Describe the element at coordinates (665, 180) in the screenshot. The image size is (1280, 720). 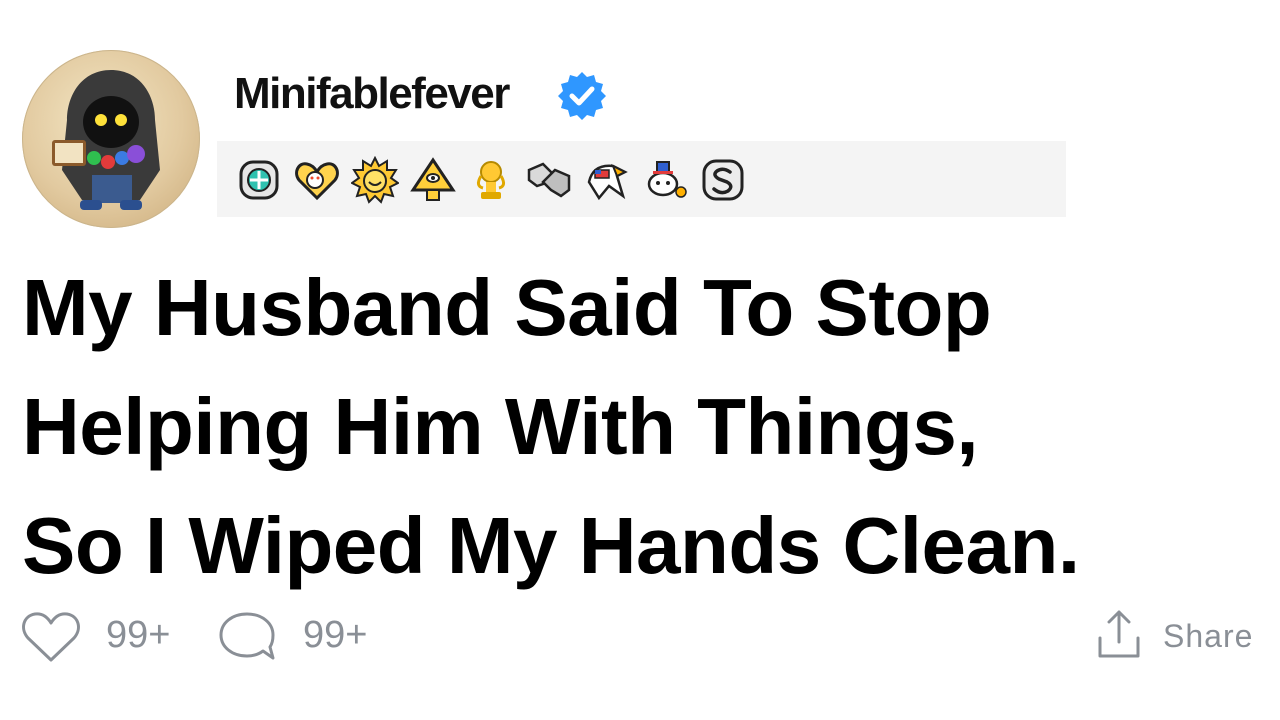
I see `snoo-award-icon` at that location.